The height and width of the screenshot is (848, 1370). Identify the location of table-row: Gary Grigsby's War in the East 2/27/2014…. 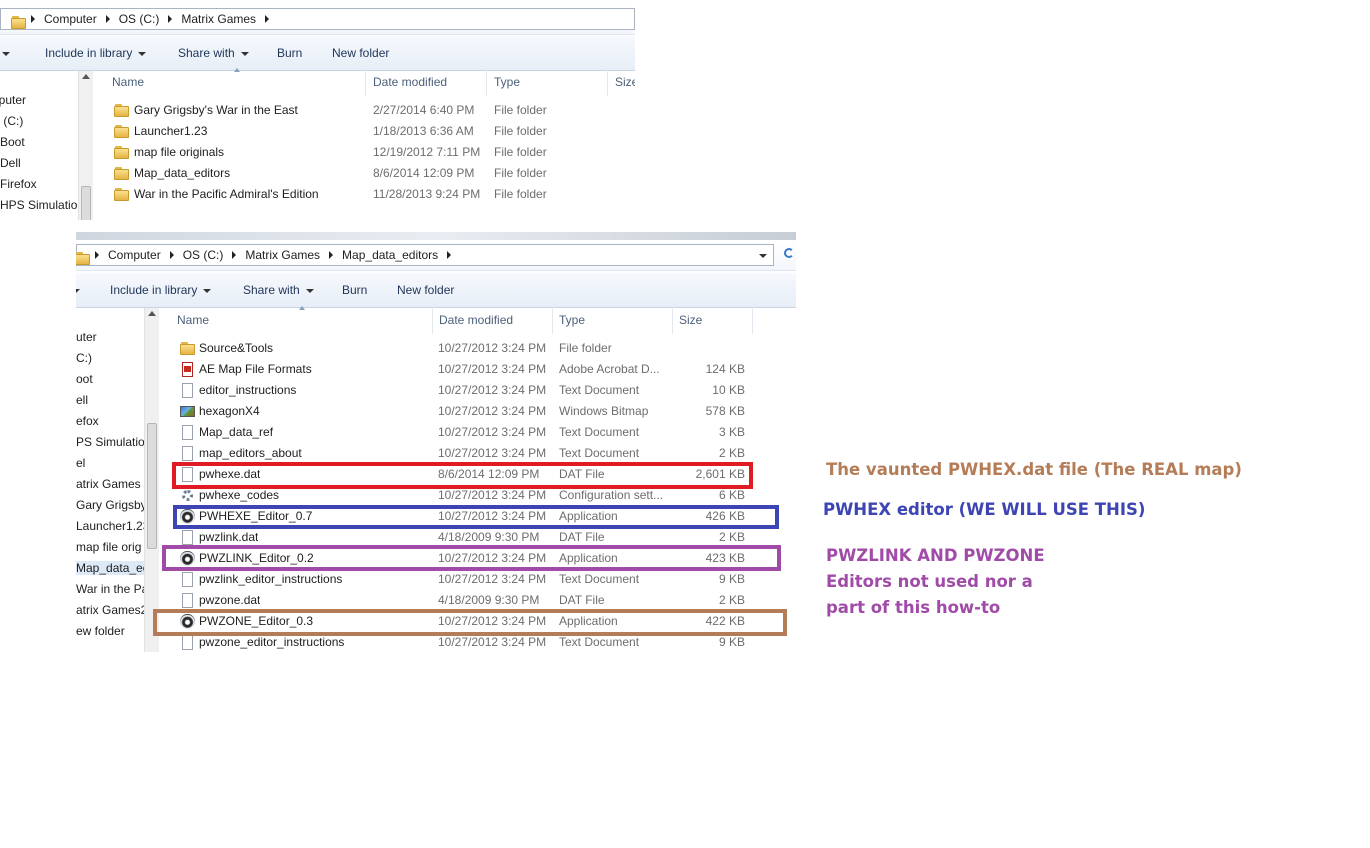
(372, 110).